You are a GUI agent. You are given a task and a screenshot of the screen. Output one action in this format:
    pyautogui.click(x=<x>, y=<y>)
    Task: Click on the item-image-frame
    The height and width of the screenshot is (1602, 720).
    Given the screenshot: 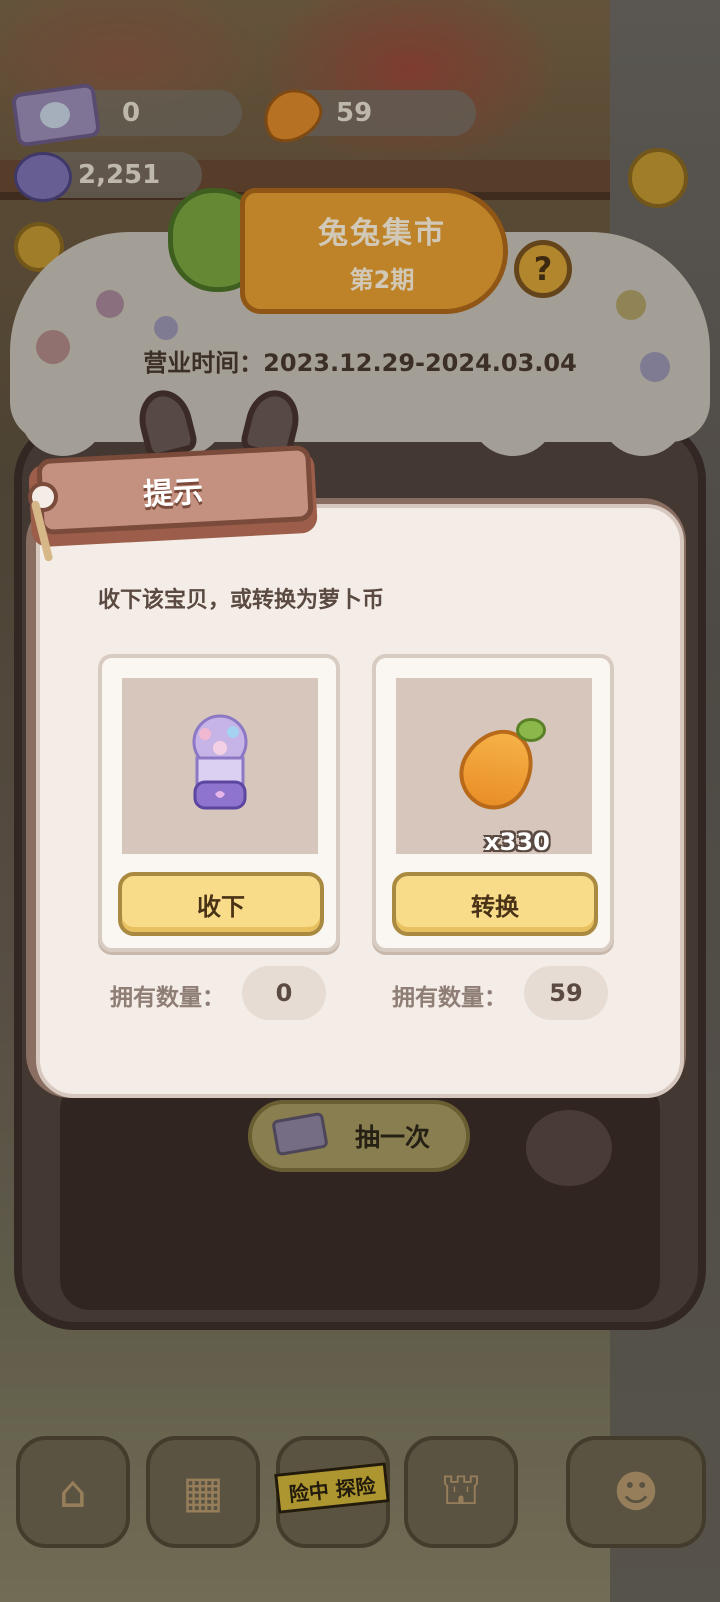 What is the action you would take?
    pyautogui.click(x=220, y=766)
    